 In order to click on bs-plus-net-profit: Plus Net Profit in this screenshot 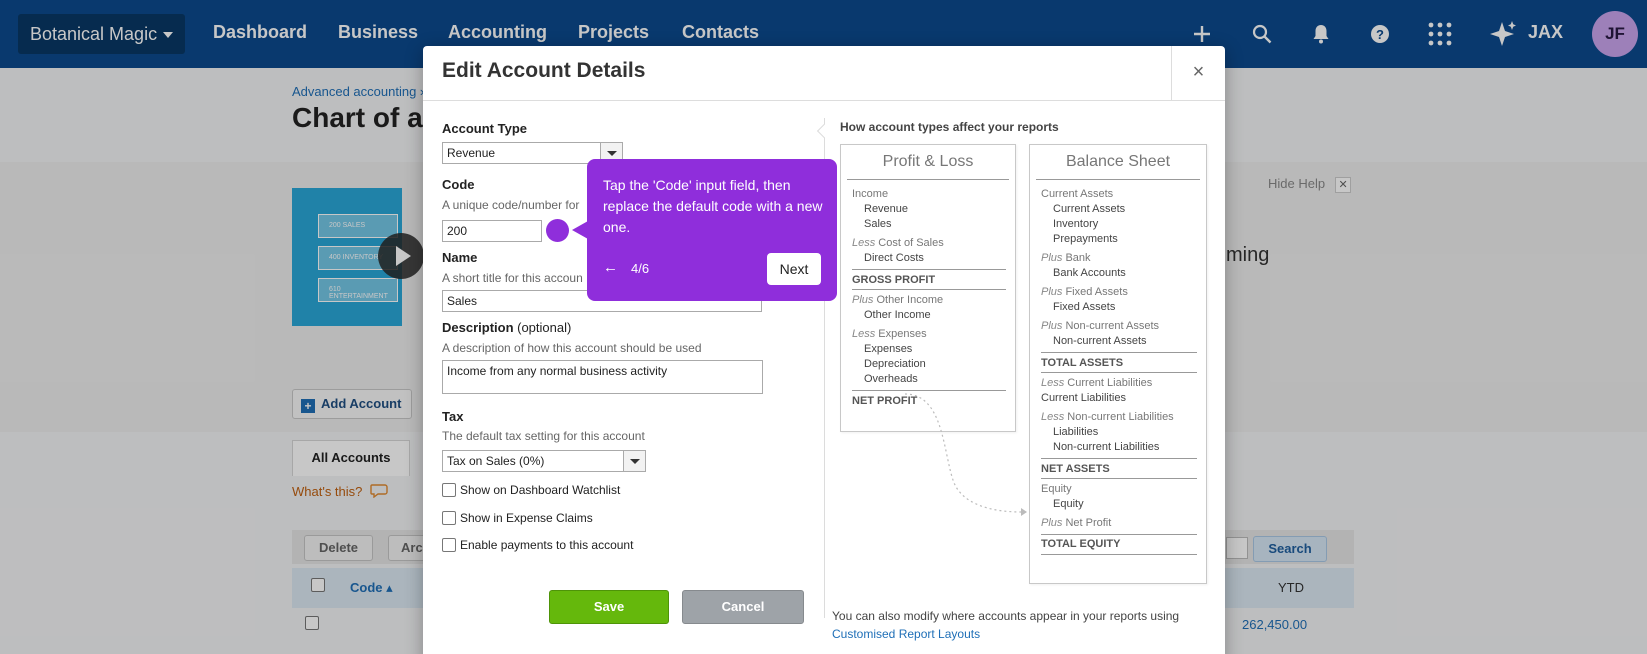, I will do `click(1076, 523)`.